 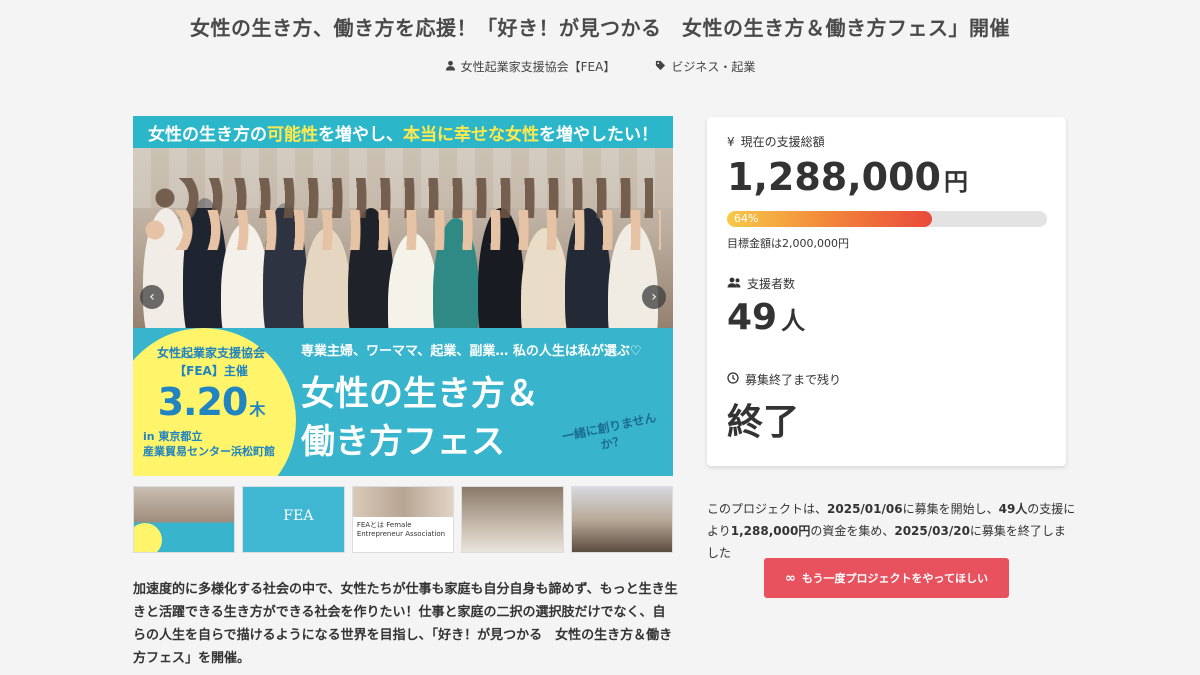 I want to click on clock-icon, so click(x=733, y=379).